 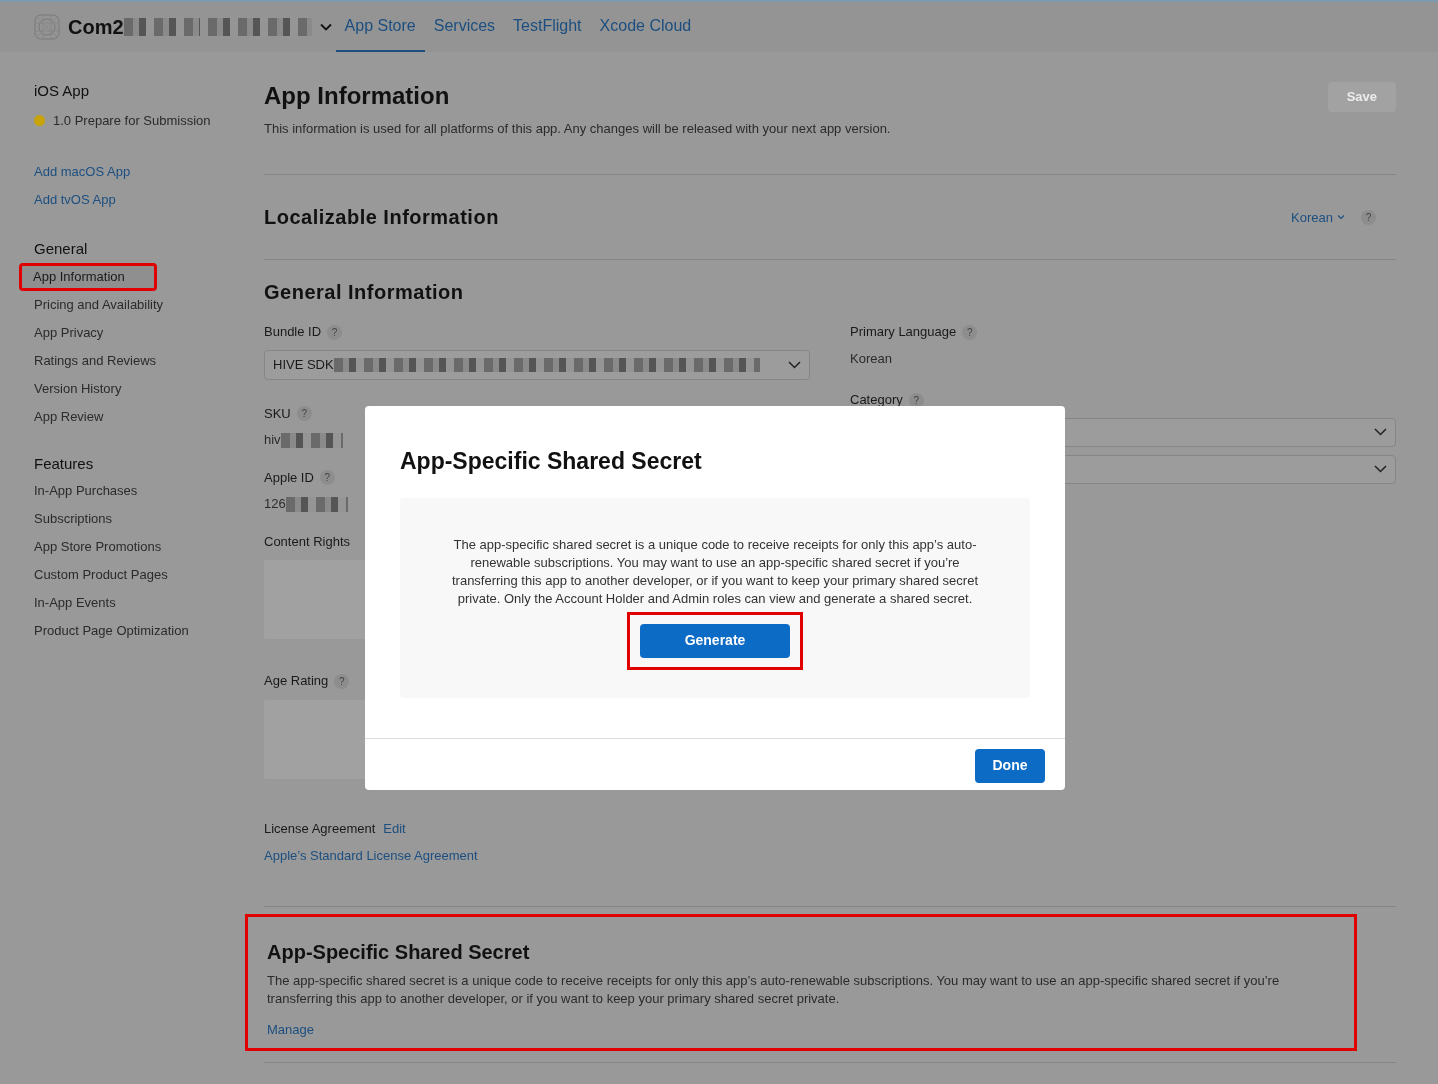 I want to click on sidebar-item: Custom Product Pages, so click(x=130, y=575).